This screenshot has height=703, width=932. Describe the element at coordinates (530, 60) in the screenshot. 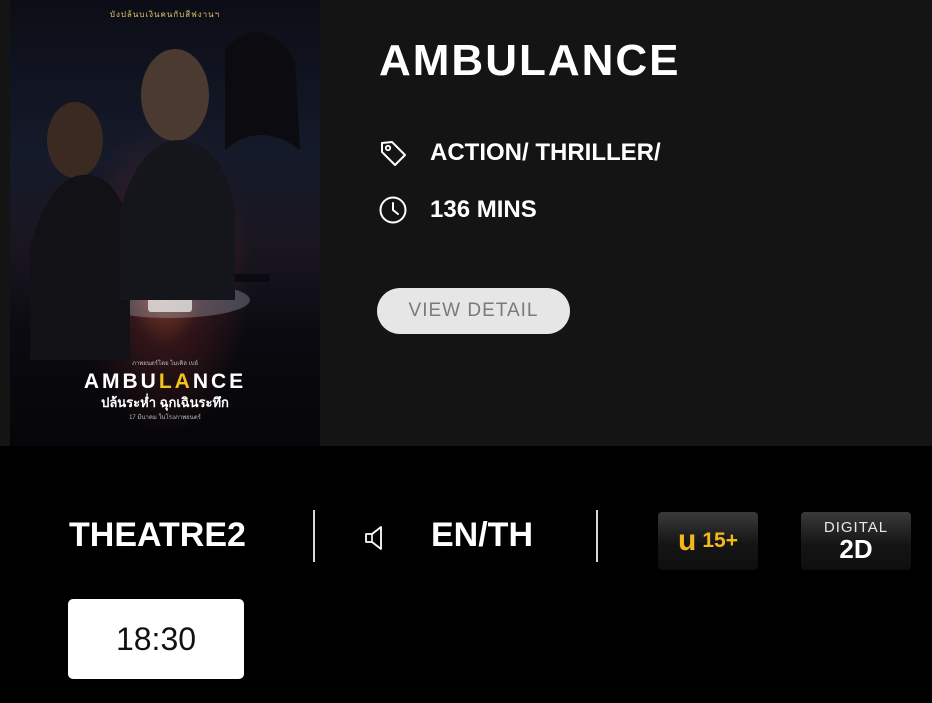

I see `movie-title: AMBULANCE` at that location.